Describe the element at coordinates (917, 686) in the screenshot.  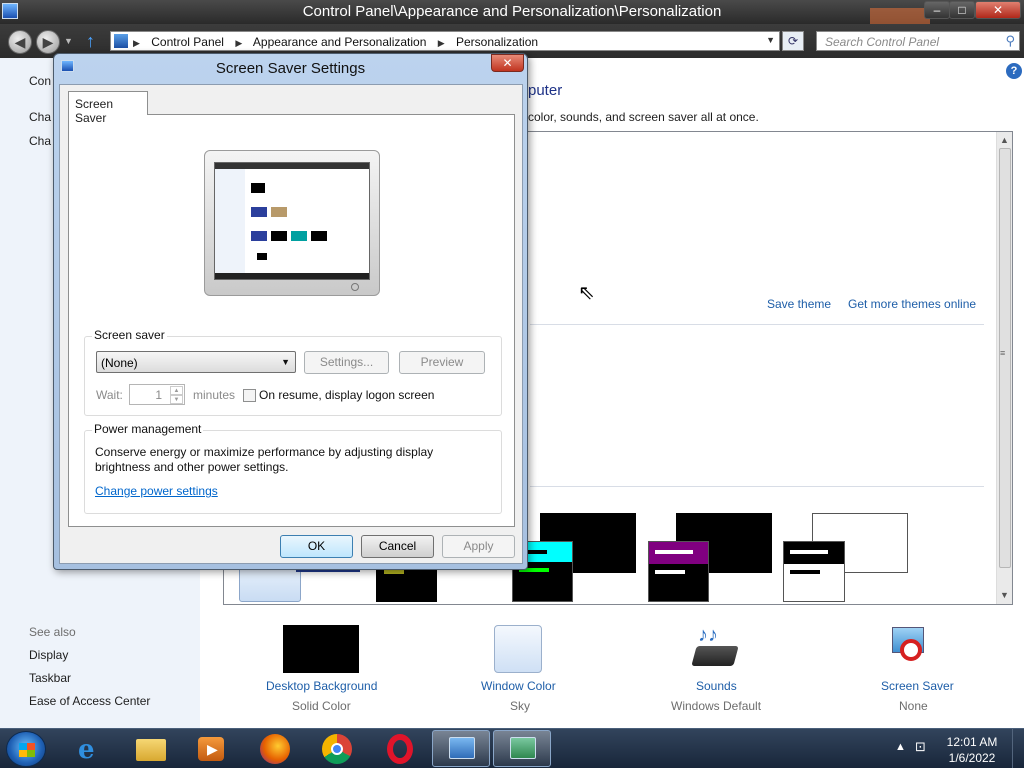
I see `screen-saver-link: Screen Saver` at that location.